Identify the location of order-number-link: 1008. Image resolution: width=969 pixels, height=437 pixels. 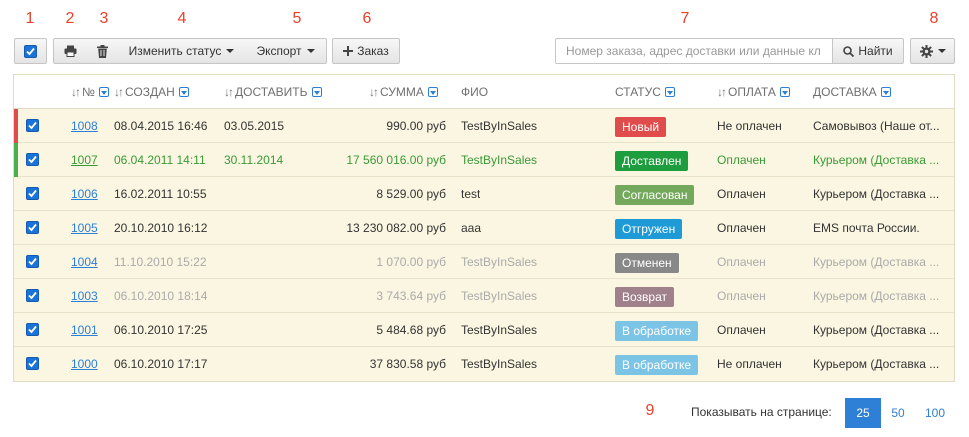
(84, 126).